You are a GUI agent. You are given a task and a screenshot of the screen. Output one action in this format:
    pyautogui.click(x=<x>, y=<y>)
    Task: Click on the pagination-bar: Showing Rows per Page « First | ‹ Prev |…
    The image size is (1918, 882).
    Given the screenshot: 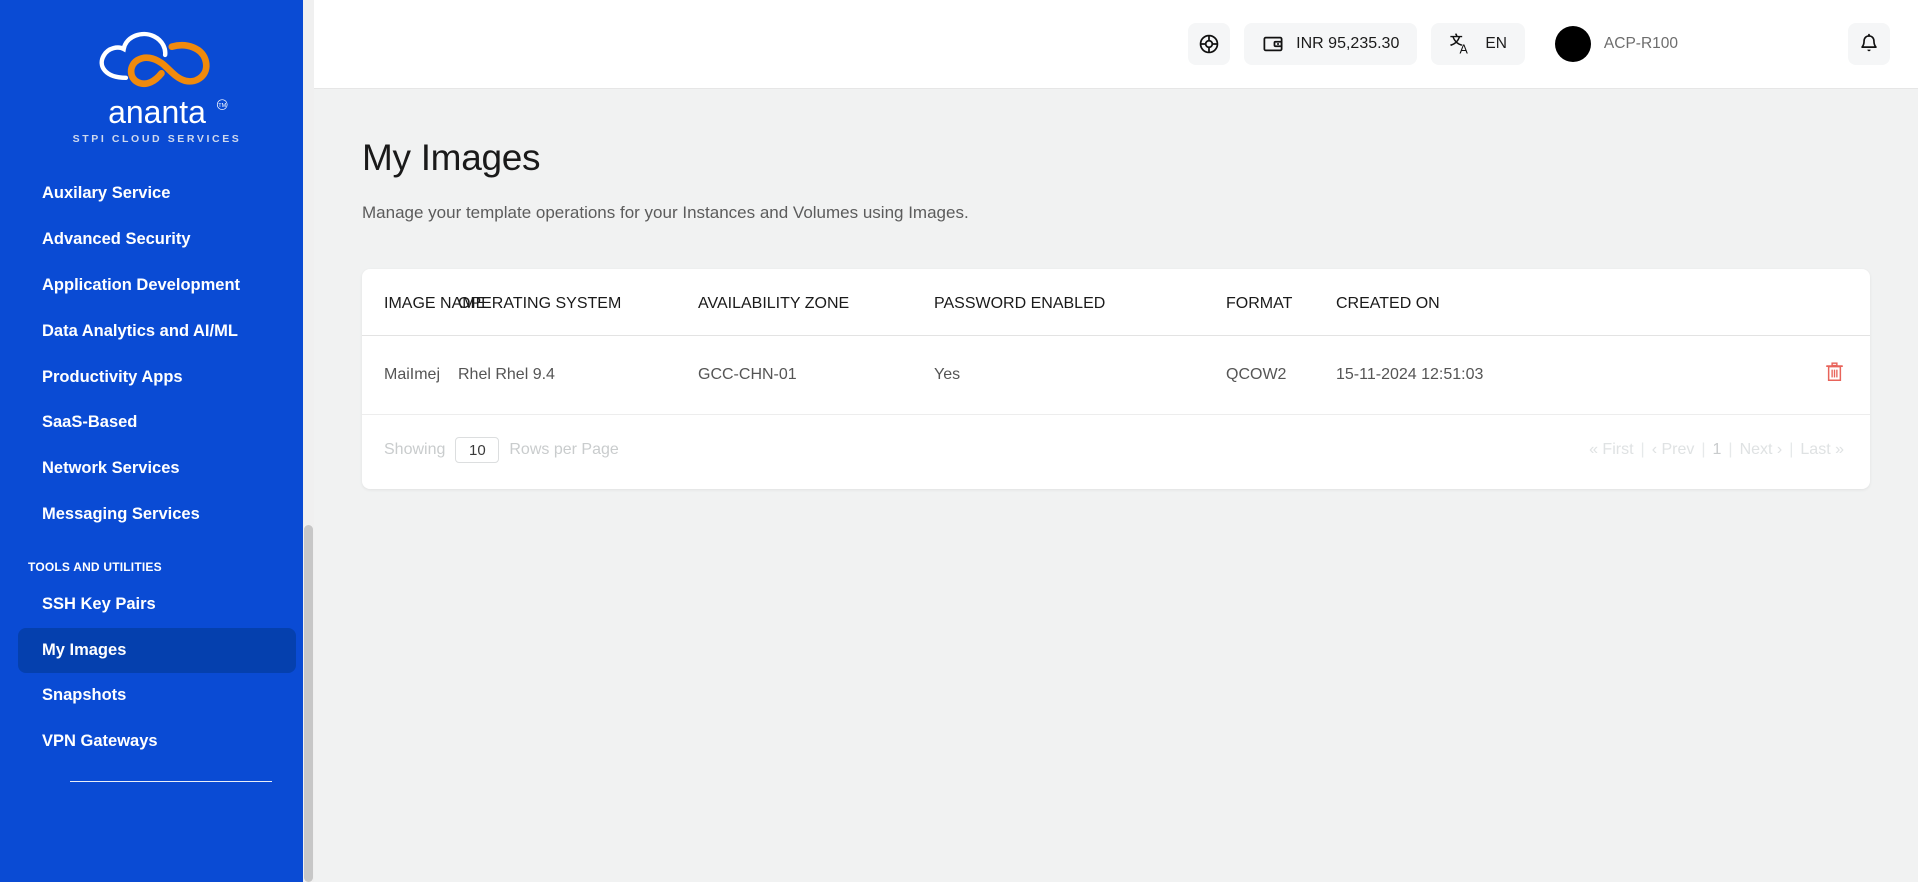 What is the action you would take?
    pyautogui.click(x=1116, y=452)
    